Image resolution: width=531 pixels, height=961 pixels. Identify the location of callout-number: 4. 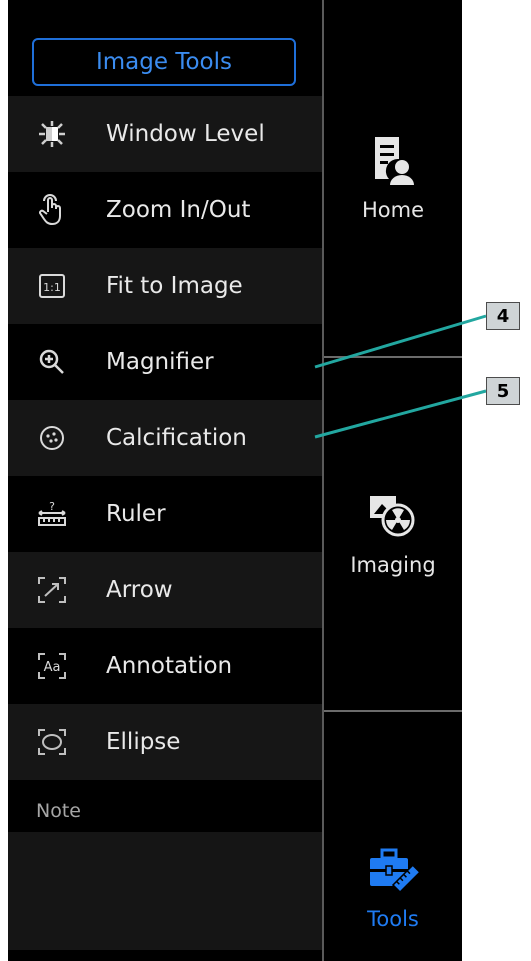
(503, 316).